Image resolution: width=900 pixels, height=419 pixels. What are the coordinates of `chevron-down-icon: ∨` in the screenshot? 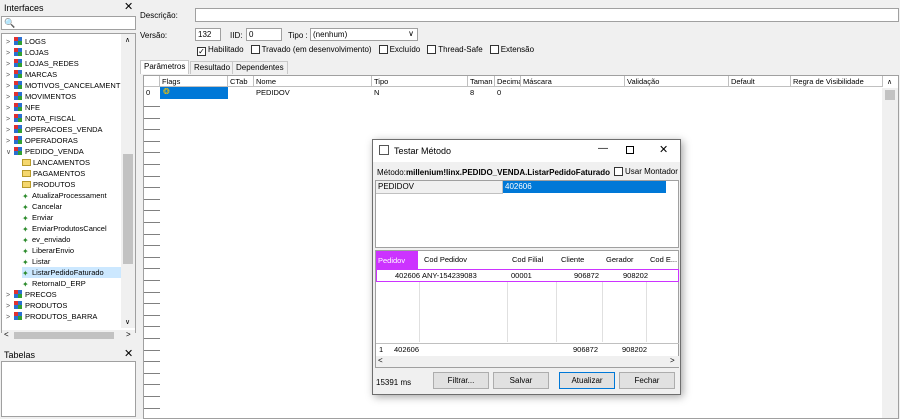 It's located at (10, 152).